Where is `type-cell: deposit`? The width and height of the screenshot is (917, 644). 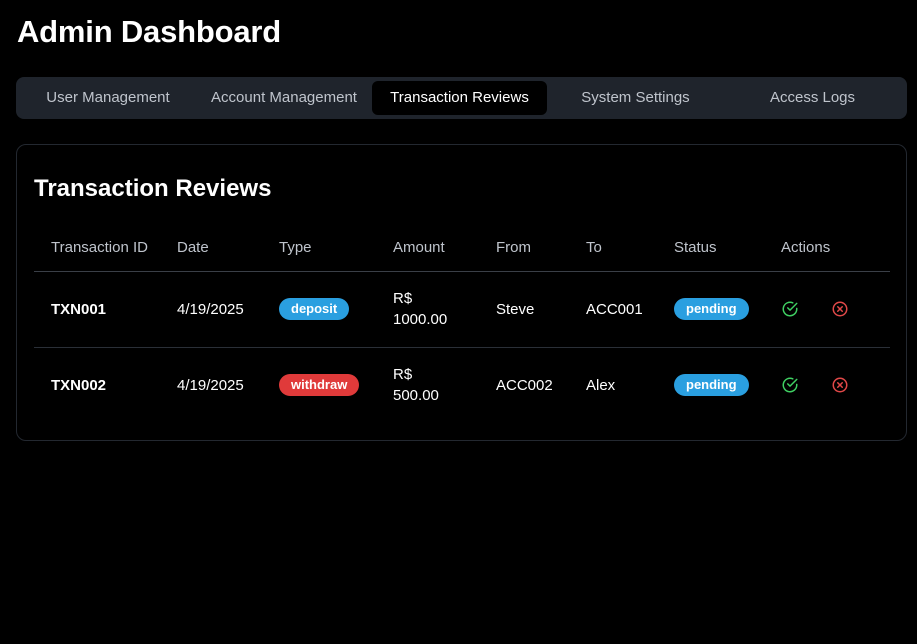 type-cell: deposit is located at coordinates (319, 309).